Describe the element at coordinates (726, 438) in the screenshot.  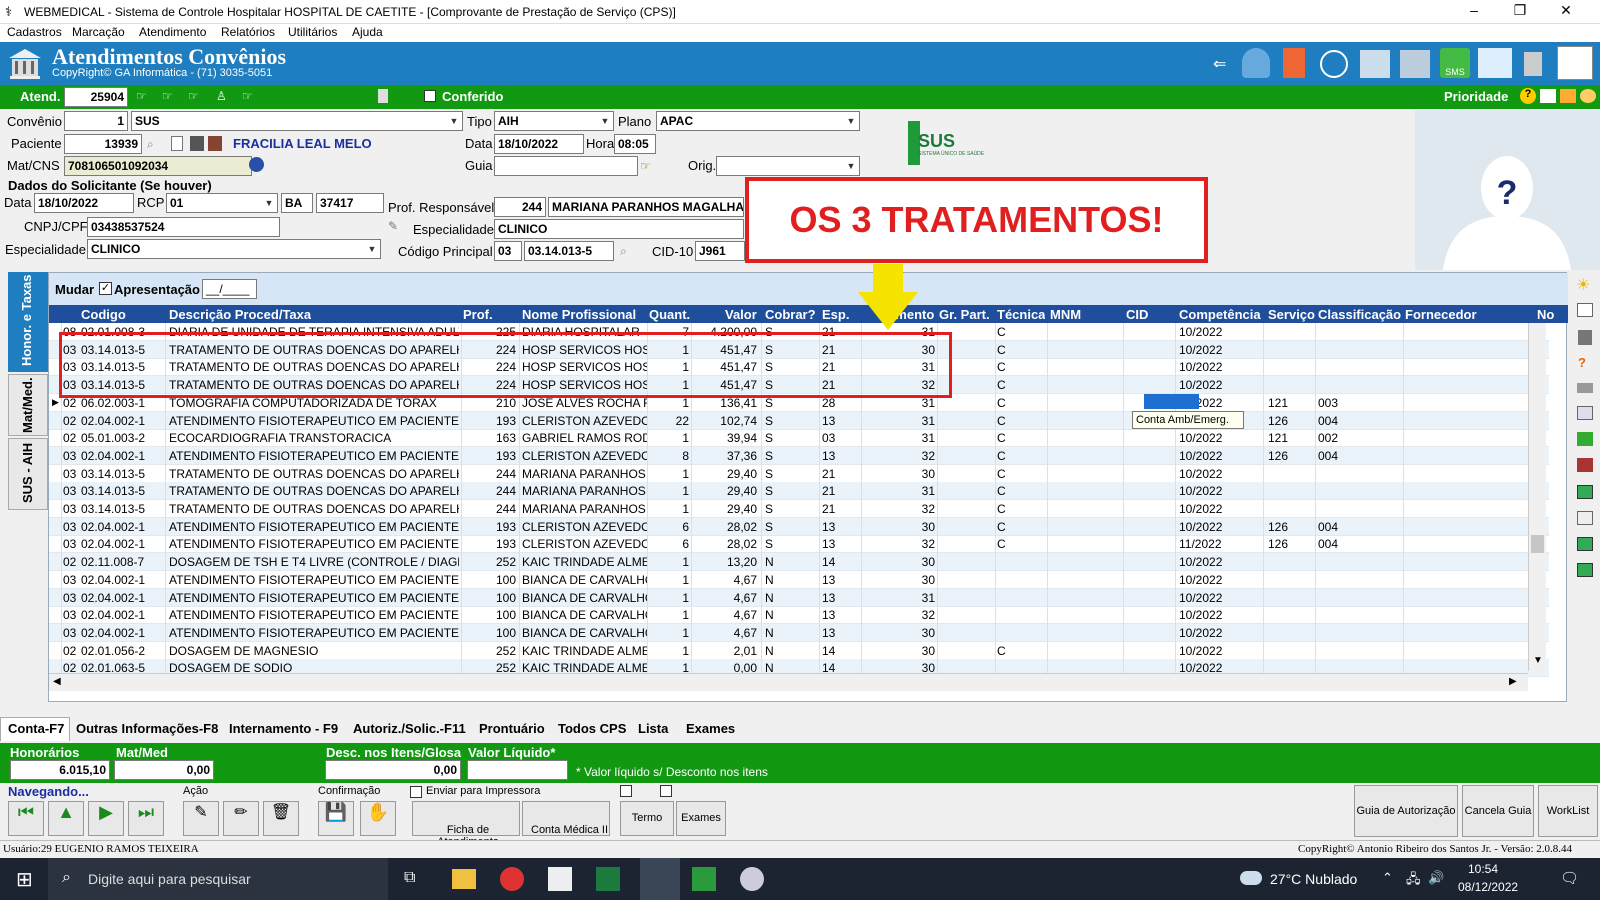
I see `table-cell: 39,94` at that location.